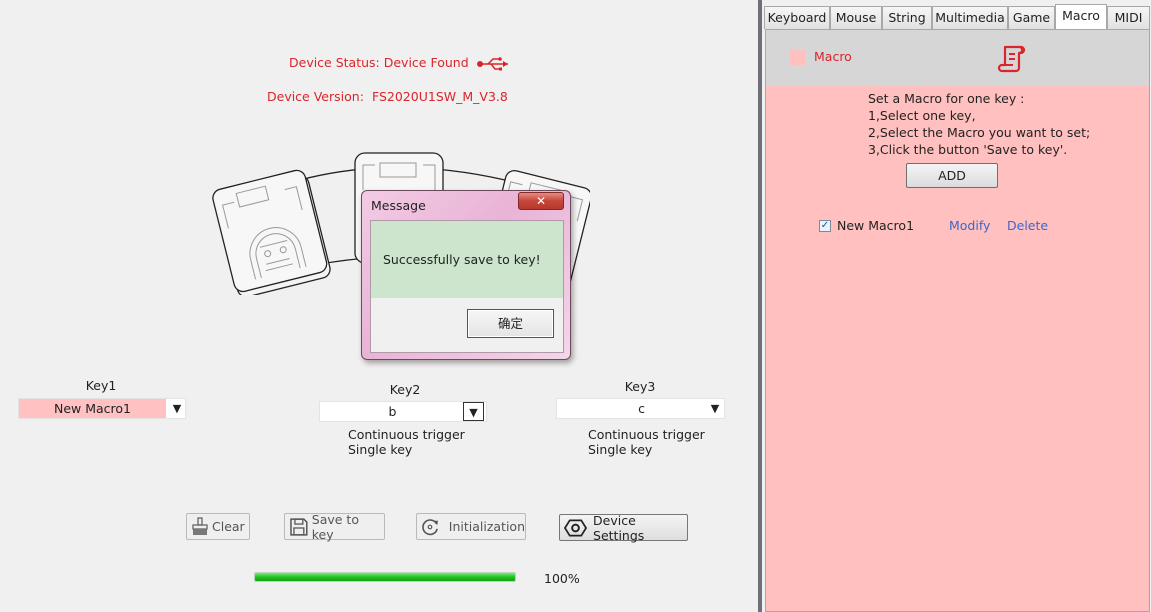  What do you see at coordinates (876, 225) in the screenshot?
I see `macro-name: New Macro1` at bounding box center [876, 225].